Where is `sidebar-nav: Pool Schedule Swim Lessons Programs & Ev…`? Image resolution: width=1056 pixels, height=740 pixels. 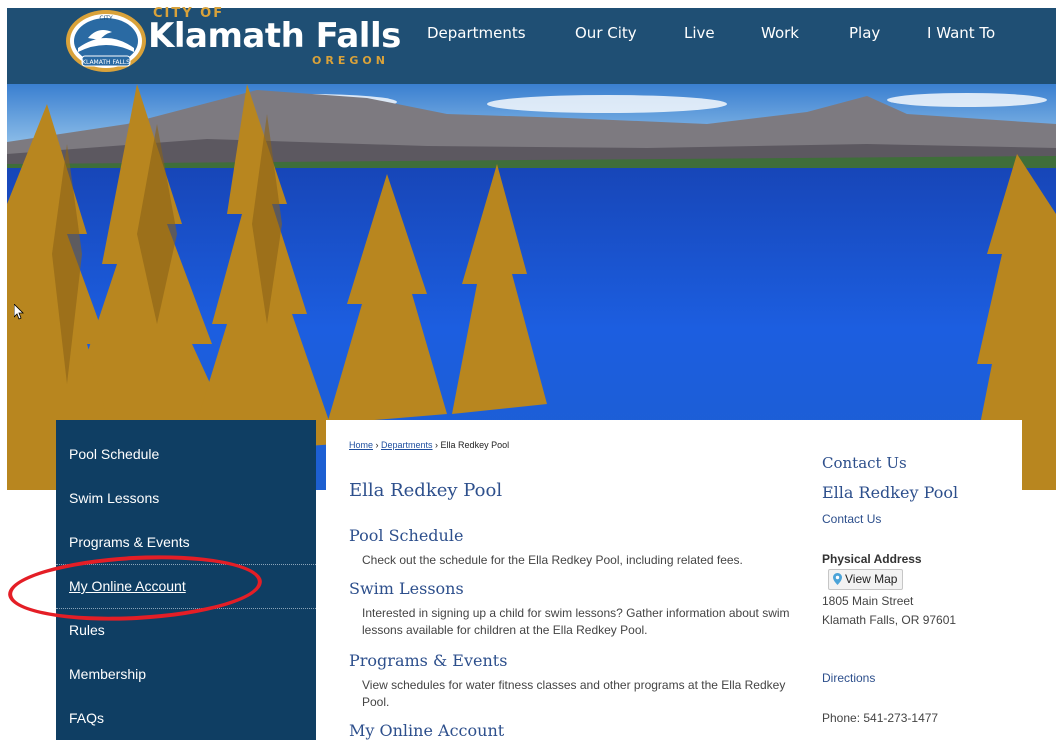
sidebar-nav: Pool Schedule Swim Lessons Programs & Ev… is located at coordinates (186, 580).